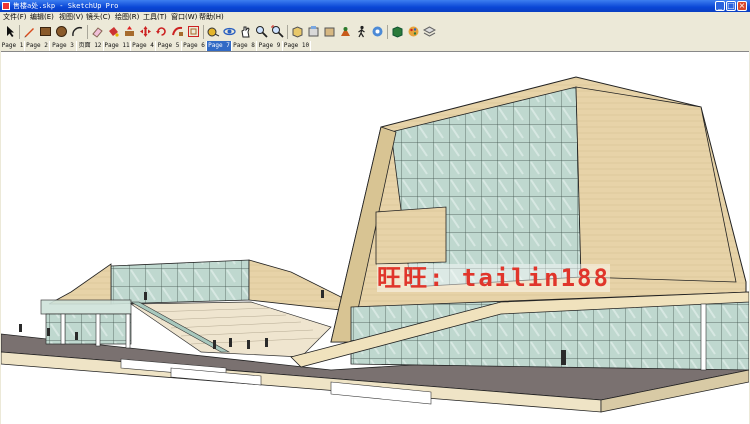  What do you see at coordinates (313, 31) in the screenshot?
I see `views-top-icon` at bounding box center [313, 31].